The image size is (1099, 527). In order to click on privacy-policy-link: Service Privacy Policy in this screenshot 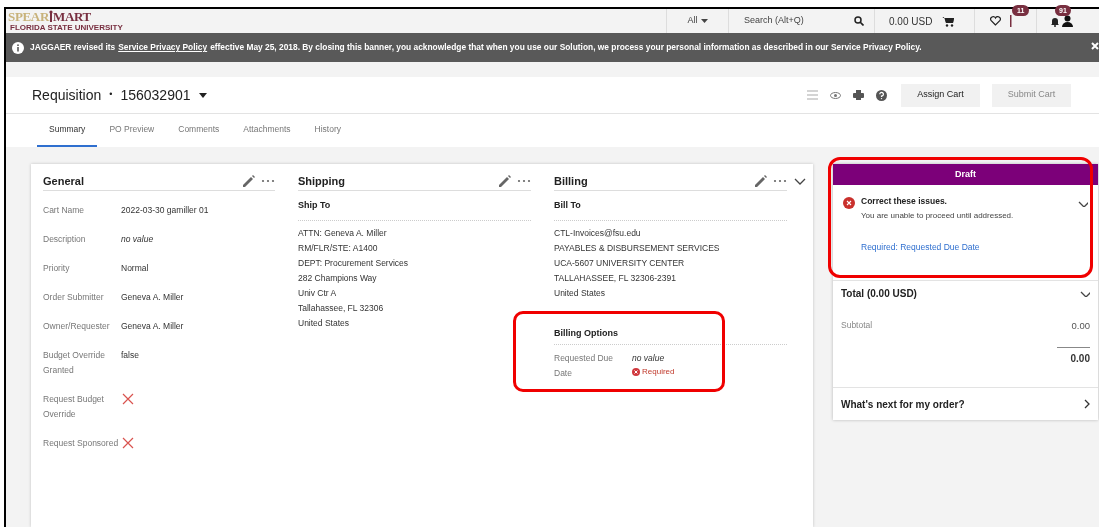, I will do `click(163, 47)`.